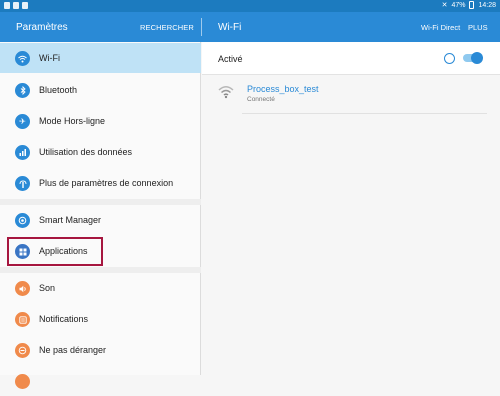 This screenshot has width=500, height=396. I want to click on more-button: PLUS, so click(478, 27).